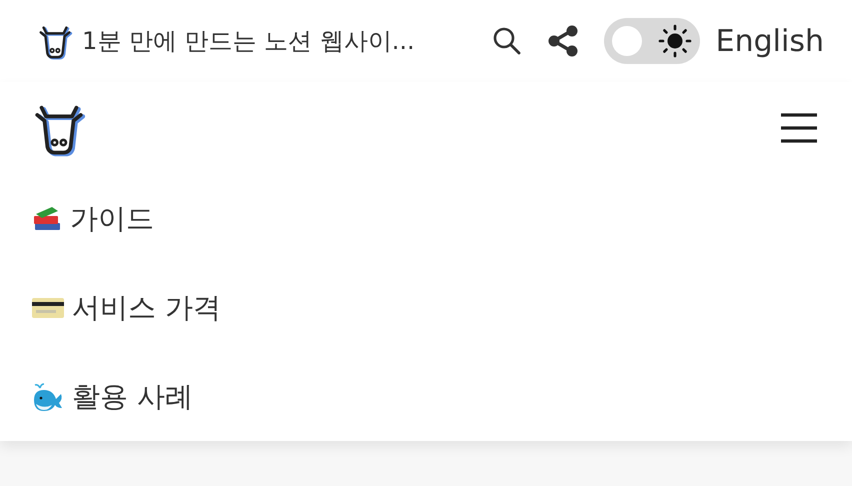 The image size is (852, 486). I want to click on sun-icon, so click(675, 41).